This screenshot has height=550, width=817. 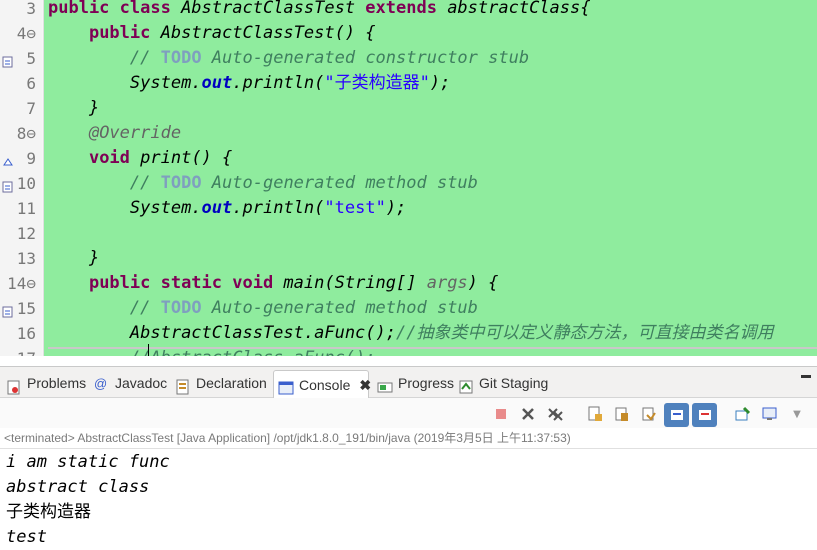 I want to click on code-line: public static void main(String[] args) {, so click(x=430, y=283).